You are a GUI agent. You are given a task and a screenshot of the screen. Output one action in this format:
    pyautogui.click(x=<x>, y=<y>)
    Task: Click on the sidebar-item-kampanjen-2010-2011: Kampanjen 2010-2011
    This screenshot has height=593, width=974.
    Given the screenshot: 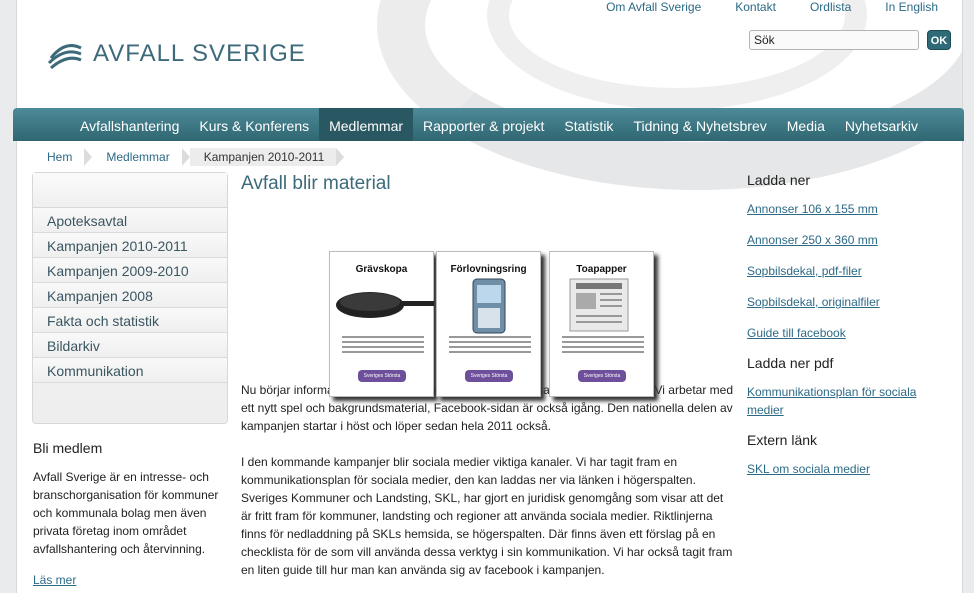 What is the action you would take?
    pyautogui.click(x=130, y=245)
    